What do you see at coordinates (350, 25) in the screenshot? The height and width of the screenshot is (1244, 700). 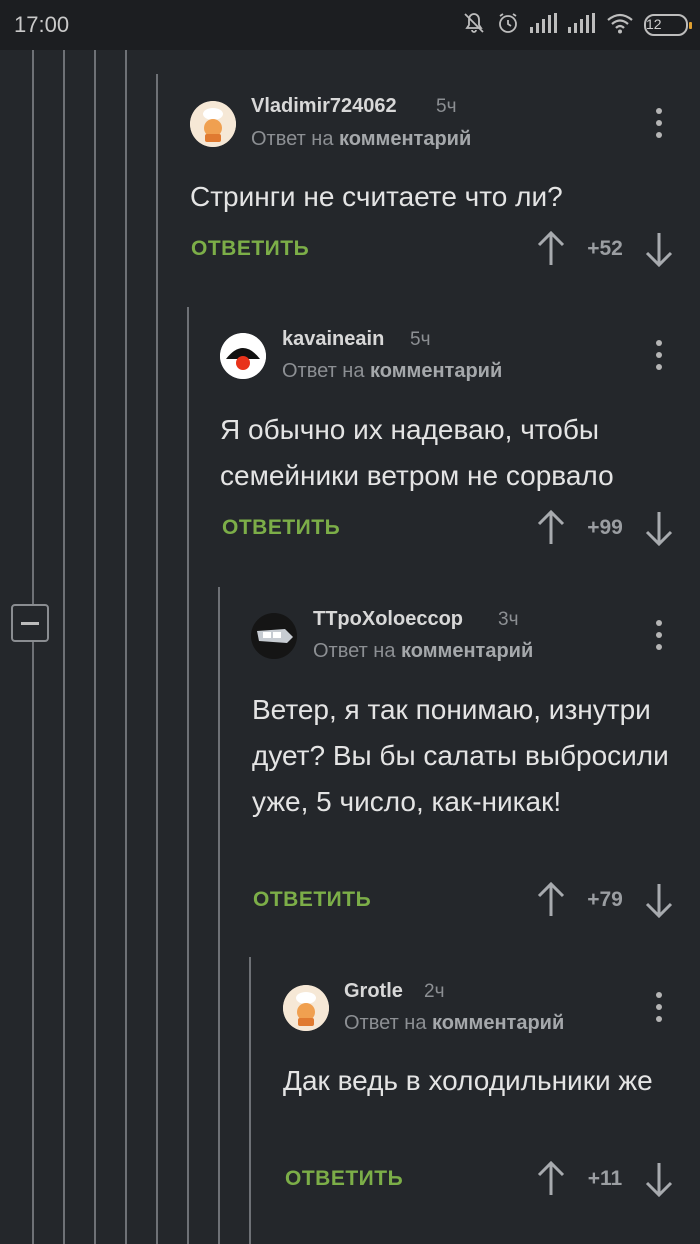 I see `status-bar: 17:00 12` at bounding box center [350, 25].